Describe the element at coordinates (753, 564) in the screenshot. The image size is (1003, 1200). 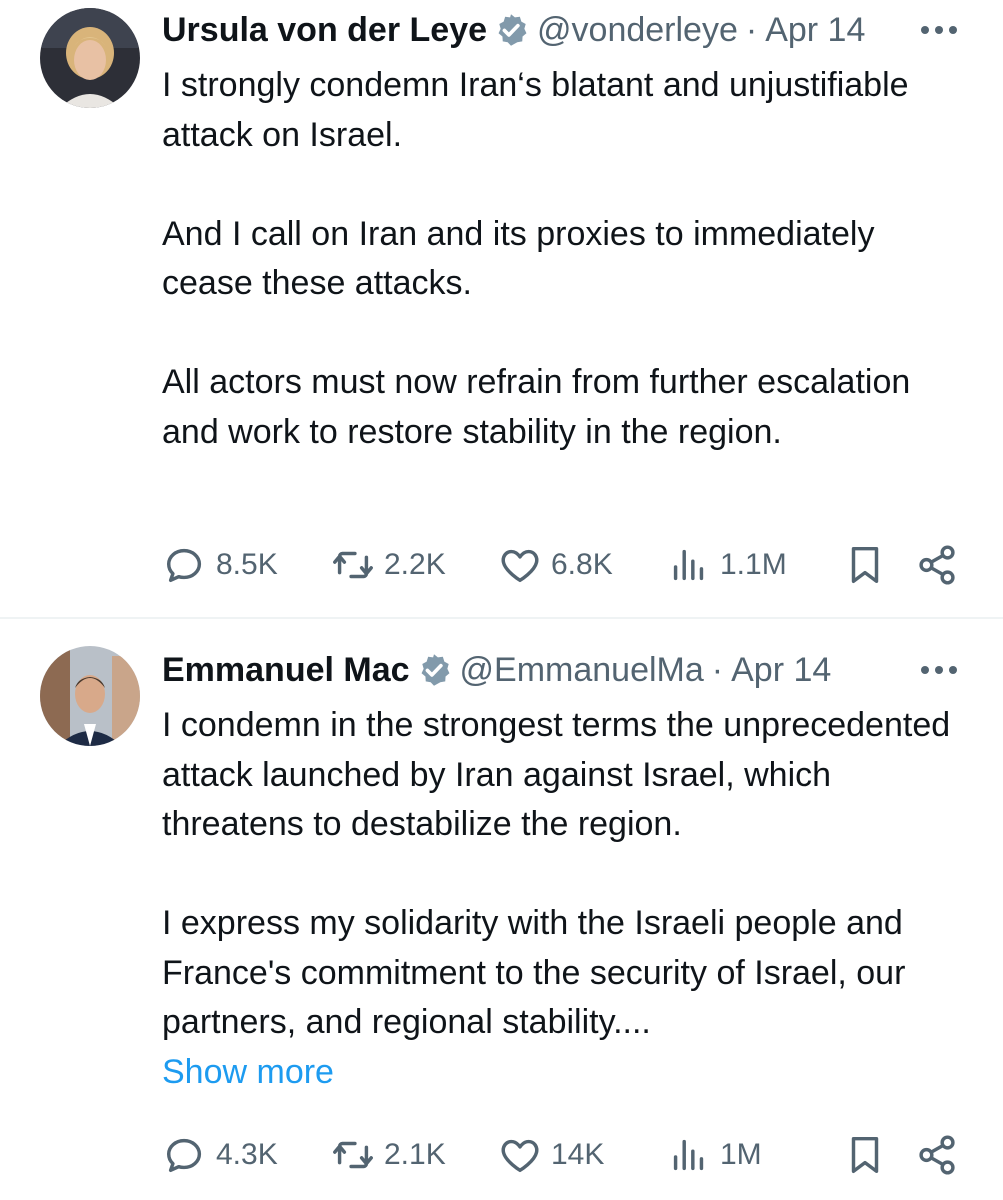
I see `views-count: 1.1M` at that location.